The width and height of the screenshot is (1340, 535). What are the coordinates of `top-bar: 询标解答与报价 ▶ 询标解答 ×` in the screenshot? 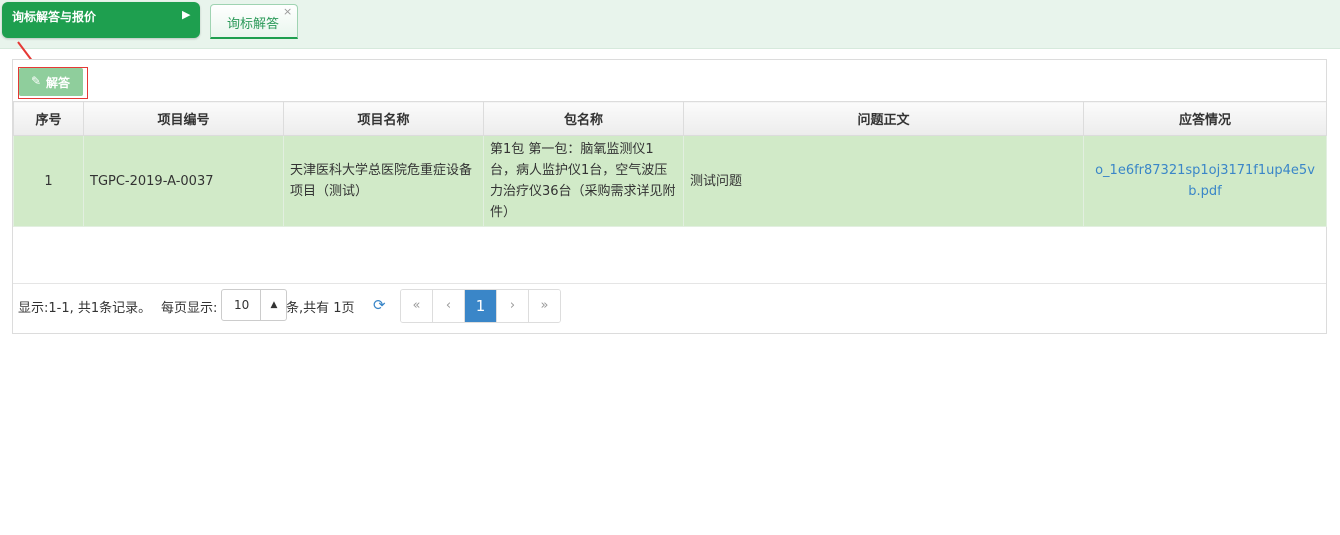 It's located at (670, 24).